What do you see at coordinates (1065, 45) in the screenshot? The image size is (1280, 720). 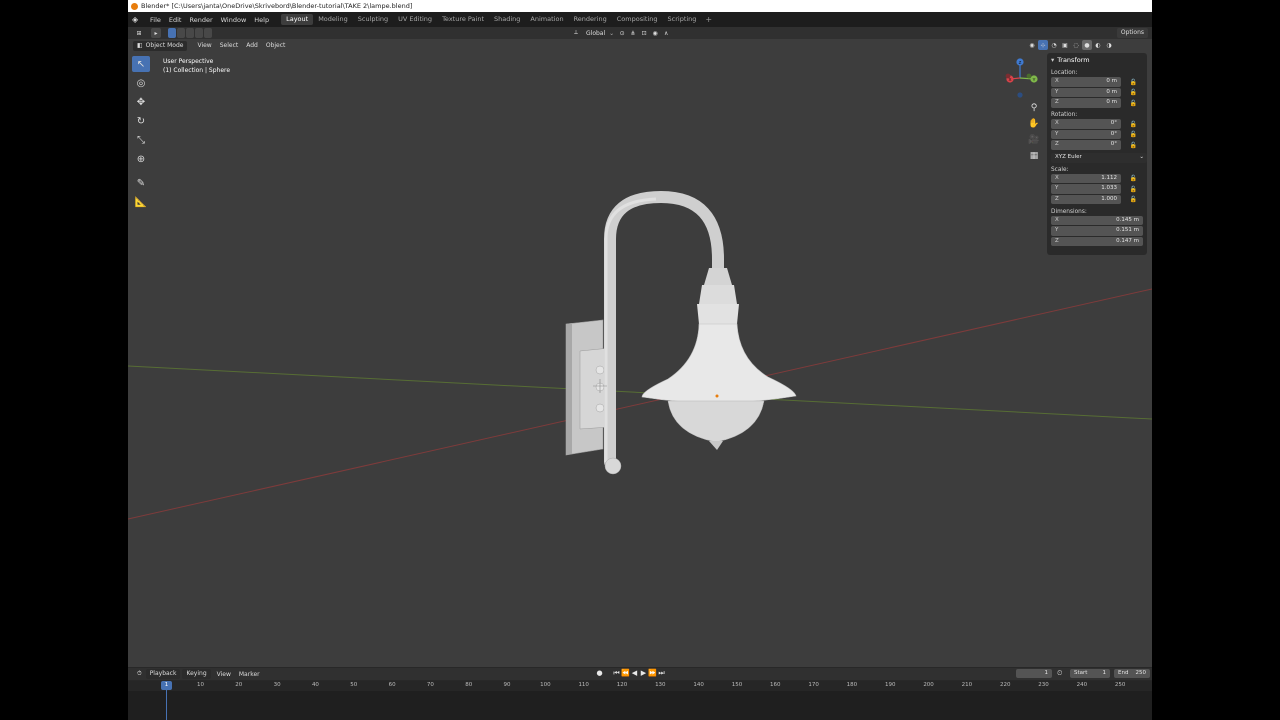 I see `xray-icon: ▣` at bounding box center [1065, 45].